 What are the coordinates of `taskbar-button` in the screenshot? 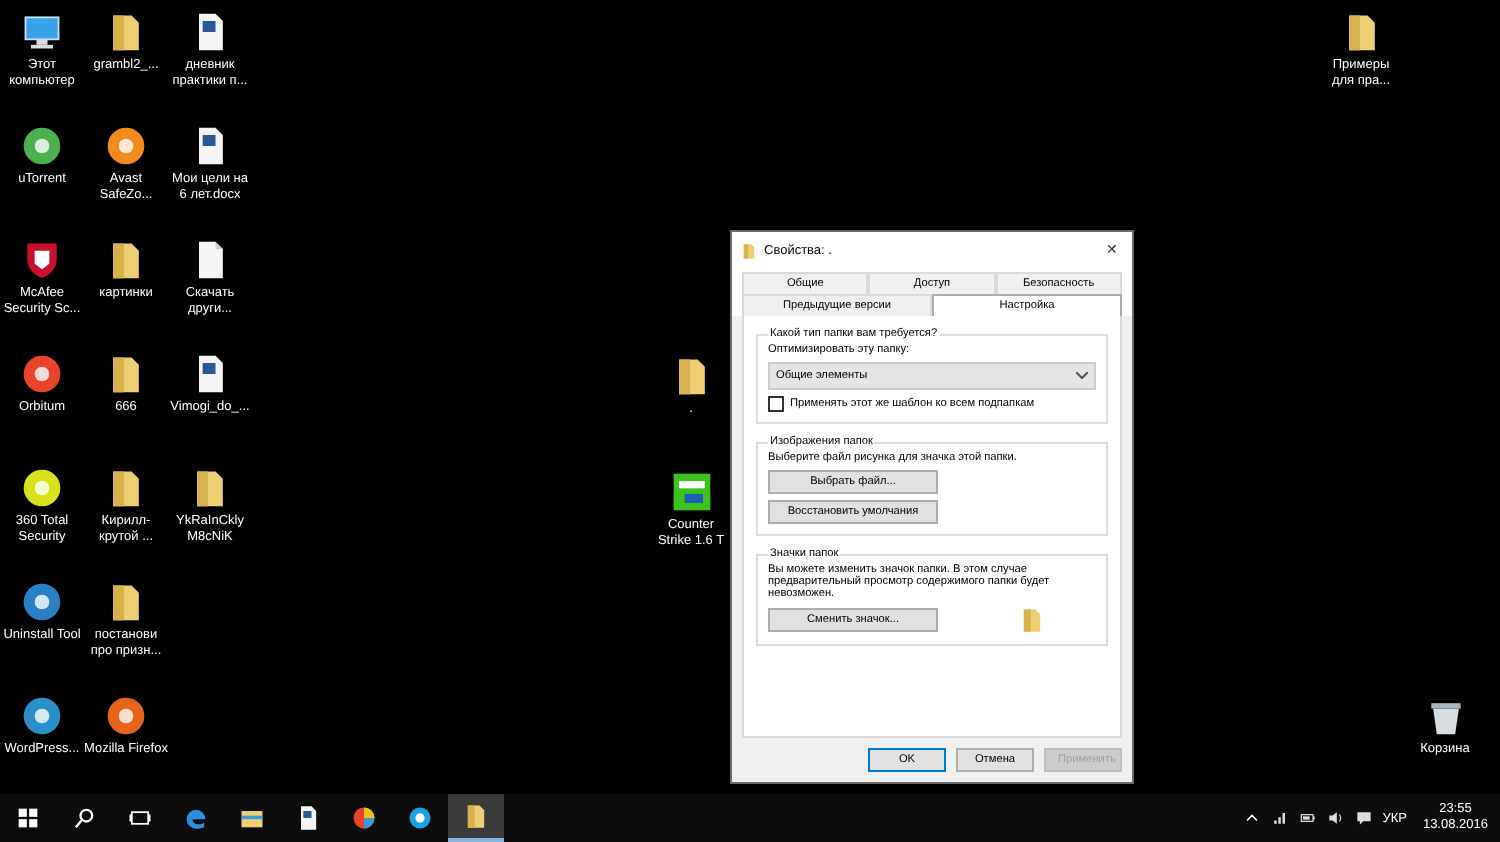 It's located at (476, 818).